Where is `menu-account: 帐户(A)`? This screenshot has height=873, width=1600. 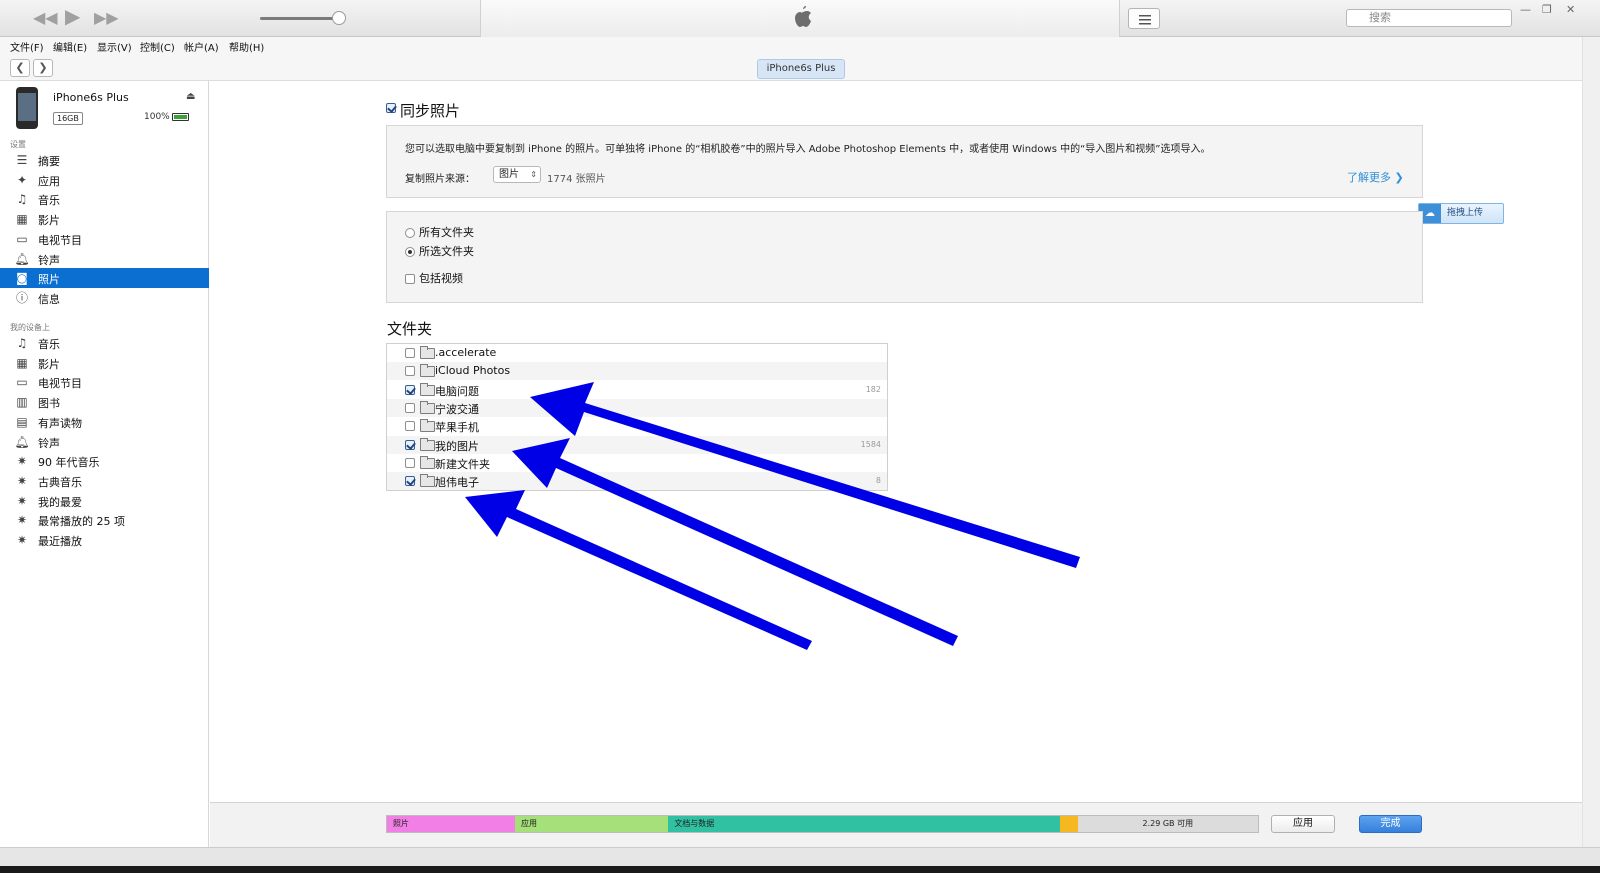 menu-account: 帐户(A) is located at coordinates (201, 46).